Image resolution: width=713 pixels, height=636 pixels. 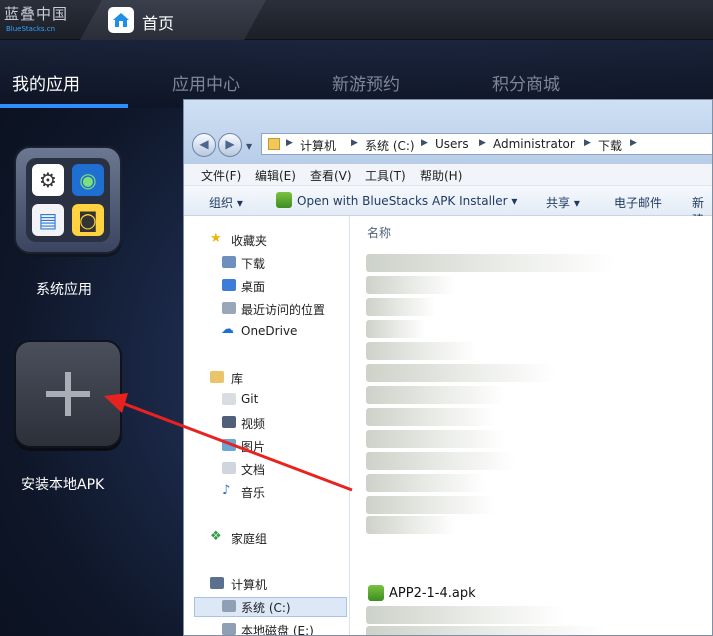 I want to click on homegroup-icon: ❖, so click(x=216, y=536).